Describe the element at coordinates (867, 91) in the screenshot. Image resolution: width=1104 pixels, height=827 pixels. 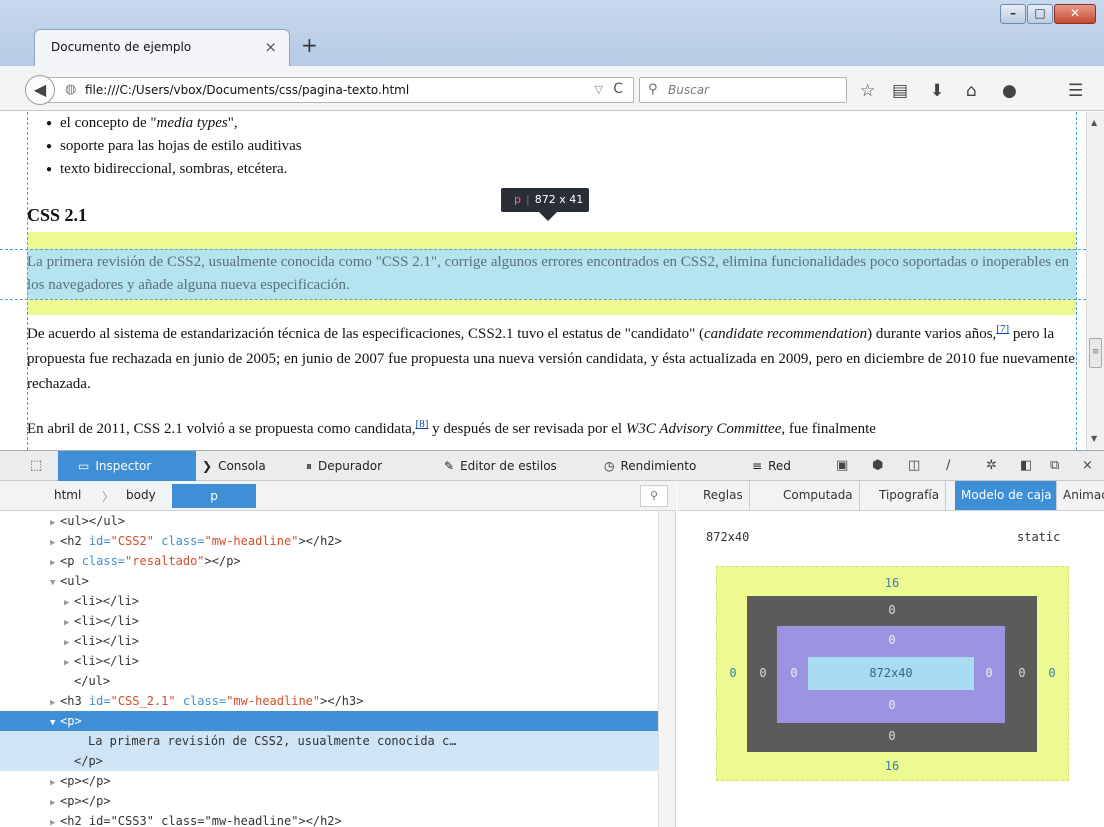
I see `bookmark-star-icon: ☆` at that location.